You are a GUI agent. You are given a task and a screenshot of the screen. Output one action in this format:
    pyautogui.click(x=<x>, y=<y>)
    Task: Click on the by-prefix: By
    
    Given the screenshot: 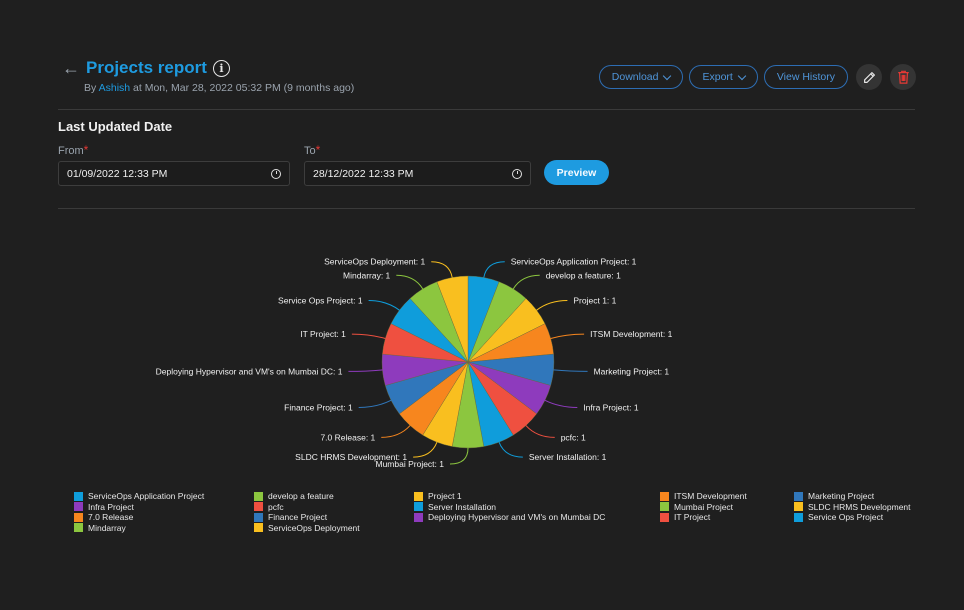 What is the action you would take?
    pyautogui.click(x=90, y=88)
    